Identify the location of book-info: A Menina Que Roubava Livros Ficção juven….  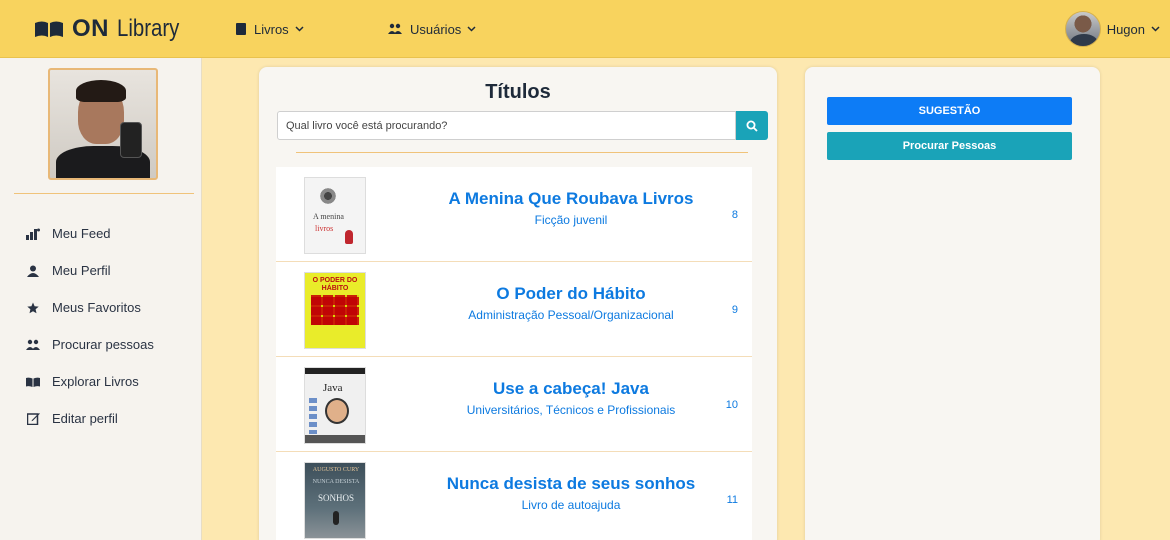
(571, 208).